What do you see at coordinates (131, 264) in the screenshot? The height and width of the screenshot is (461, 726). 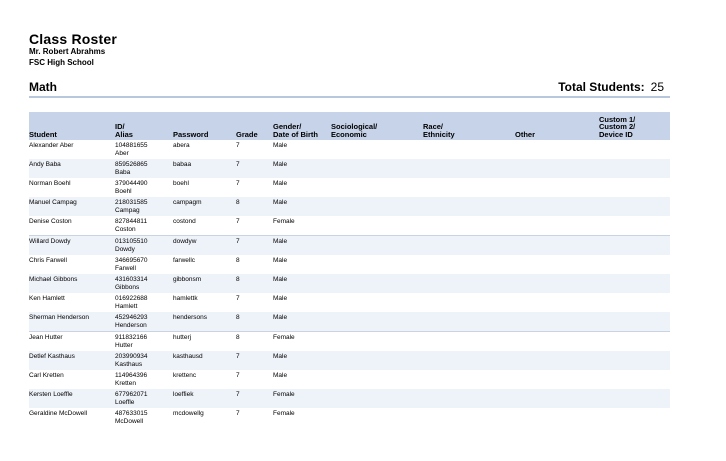 I see `student-id-alias: 346695670 Farwell` at bounding box center [131, 264].